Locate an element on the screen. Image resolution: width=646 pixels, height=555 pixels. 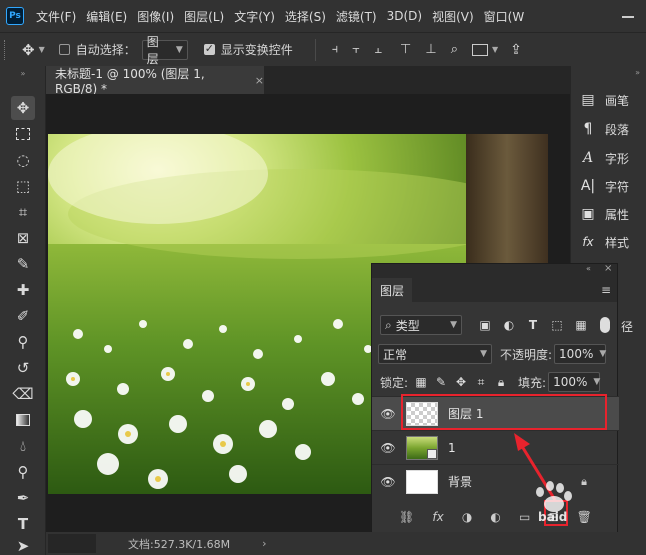
document-size: 文档:527.3K/1.68M is located at coordinates (179, 544).